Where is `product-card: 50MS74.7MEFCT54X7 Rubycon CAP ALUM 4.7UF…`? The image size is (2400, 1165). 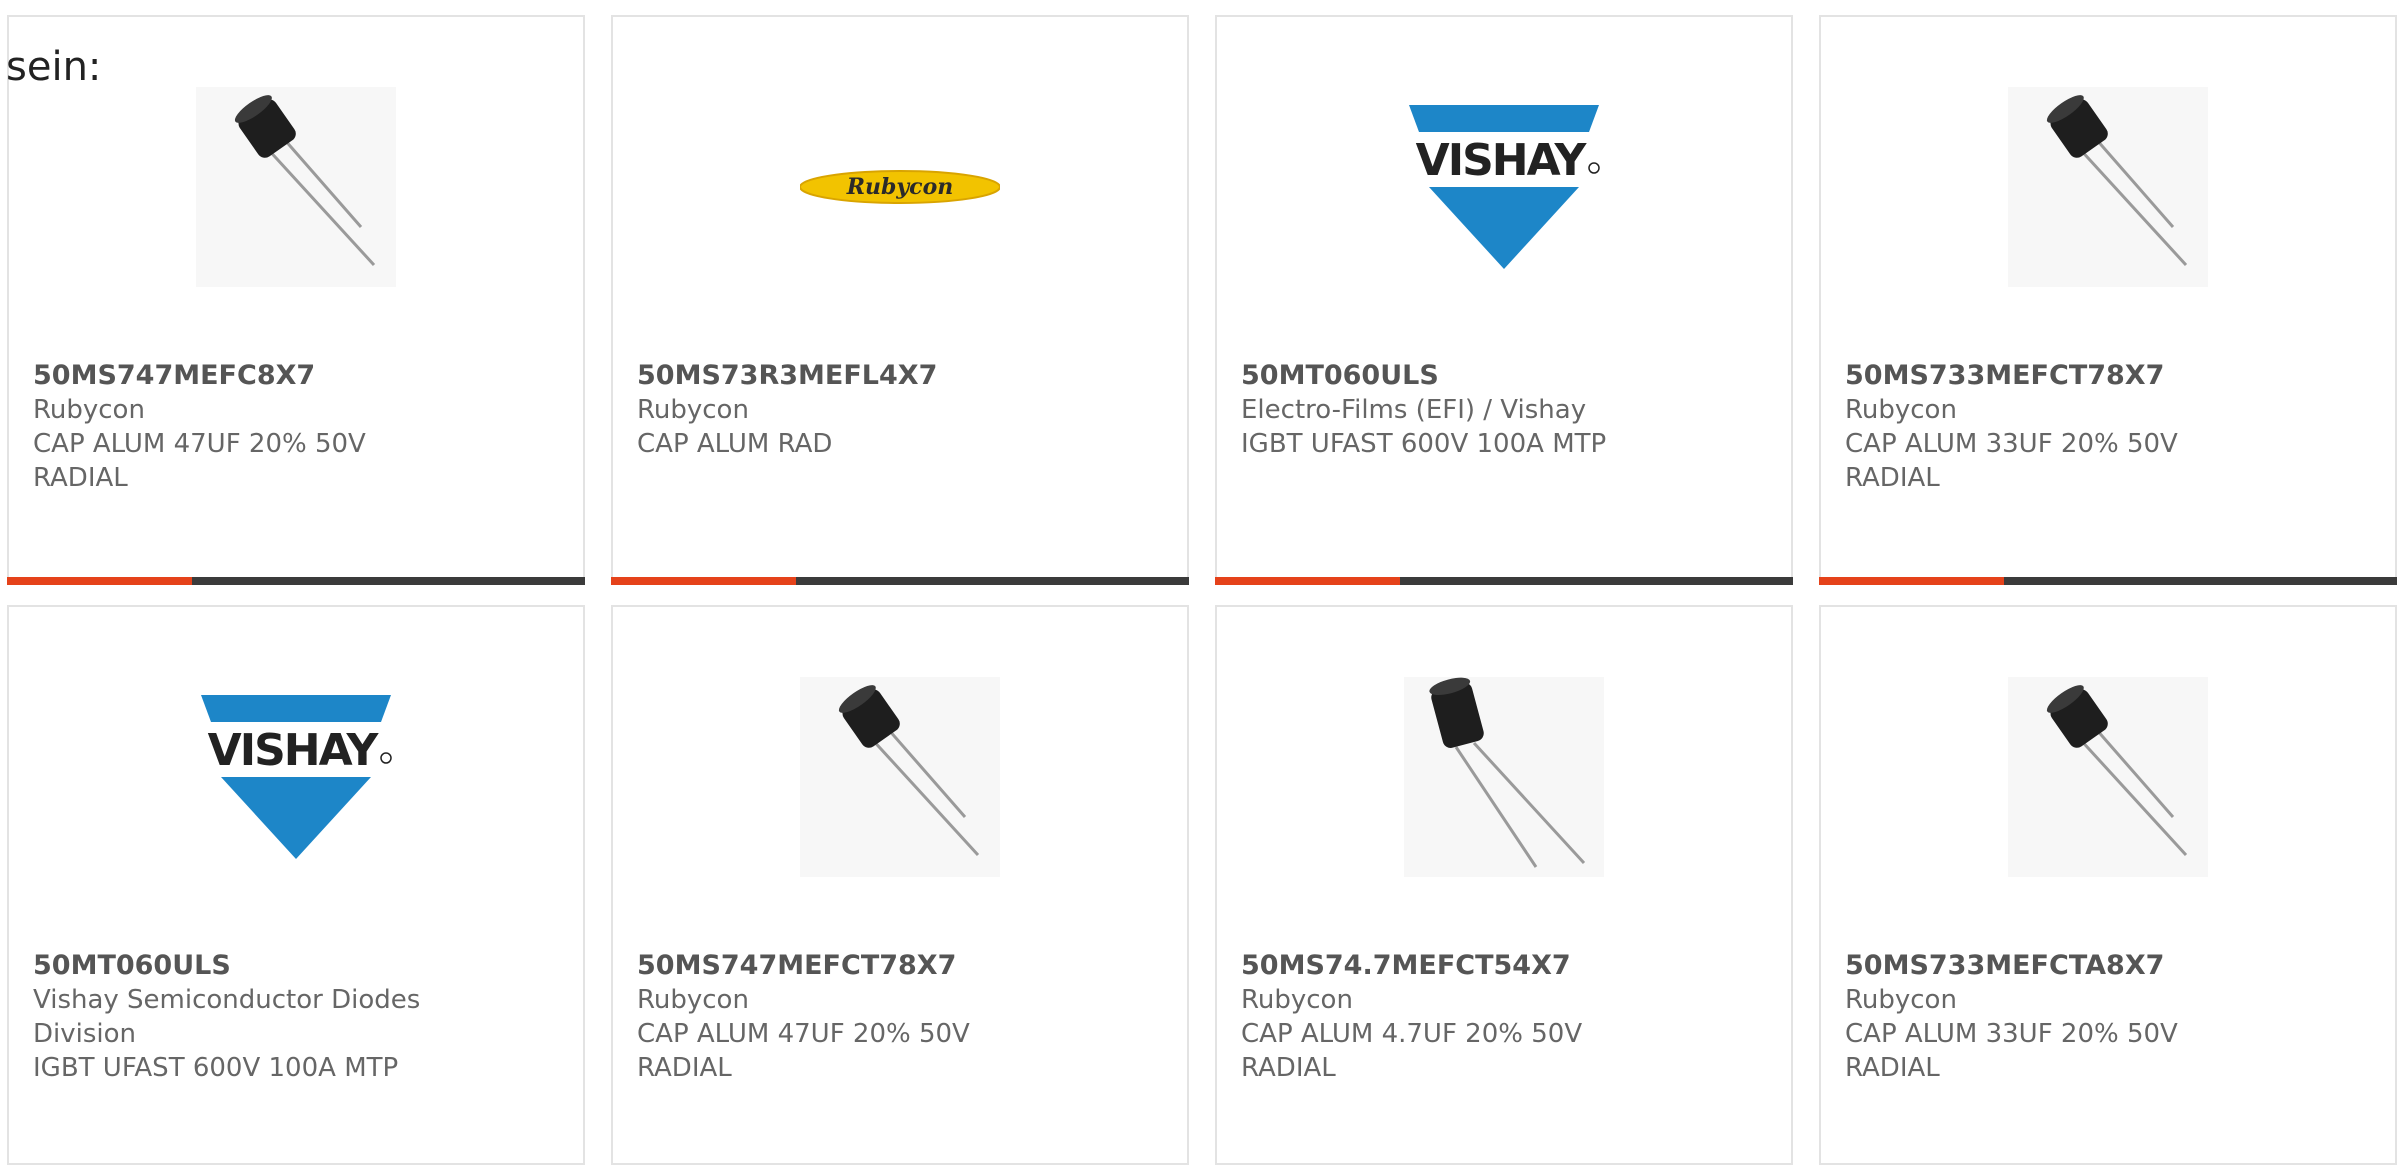 product-card: 50MS74.7MEFCT54X7 Rubycon CAP ALUM 4.7UF… is located at coordinates (1504, 885).